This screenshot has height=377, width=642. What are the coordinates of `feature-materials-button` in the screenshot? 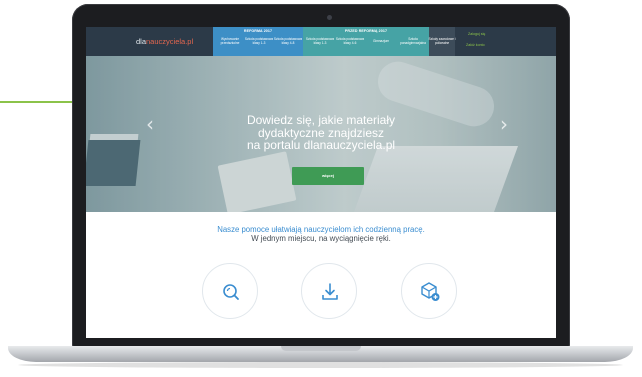 It's located at (429, 291).